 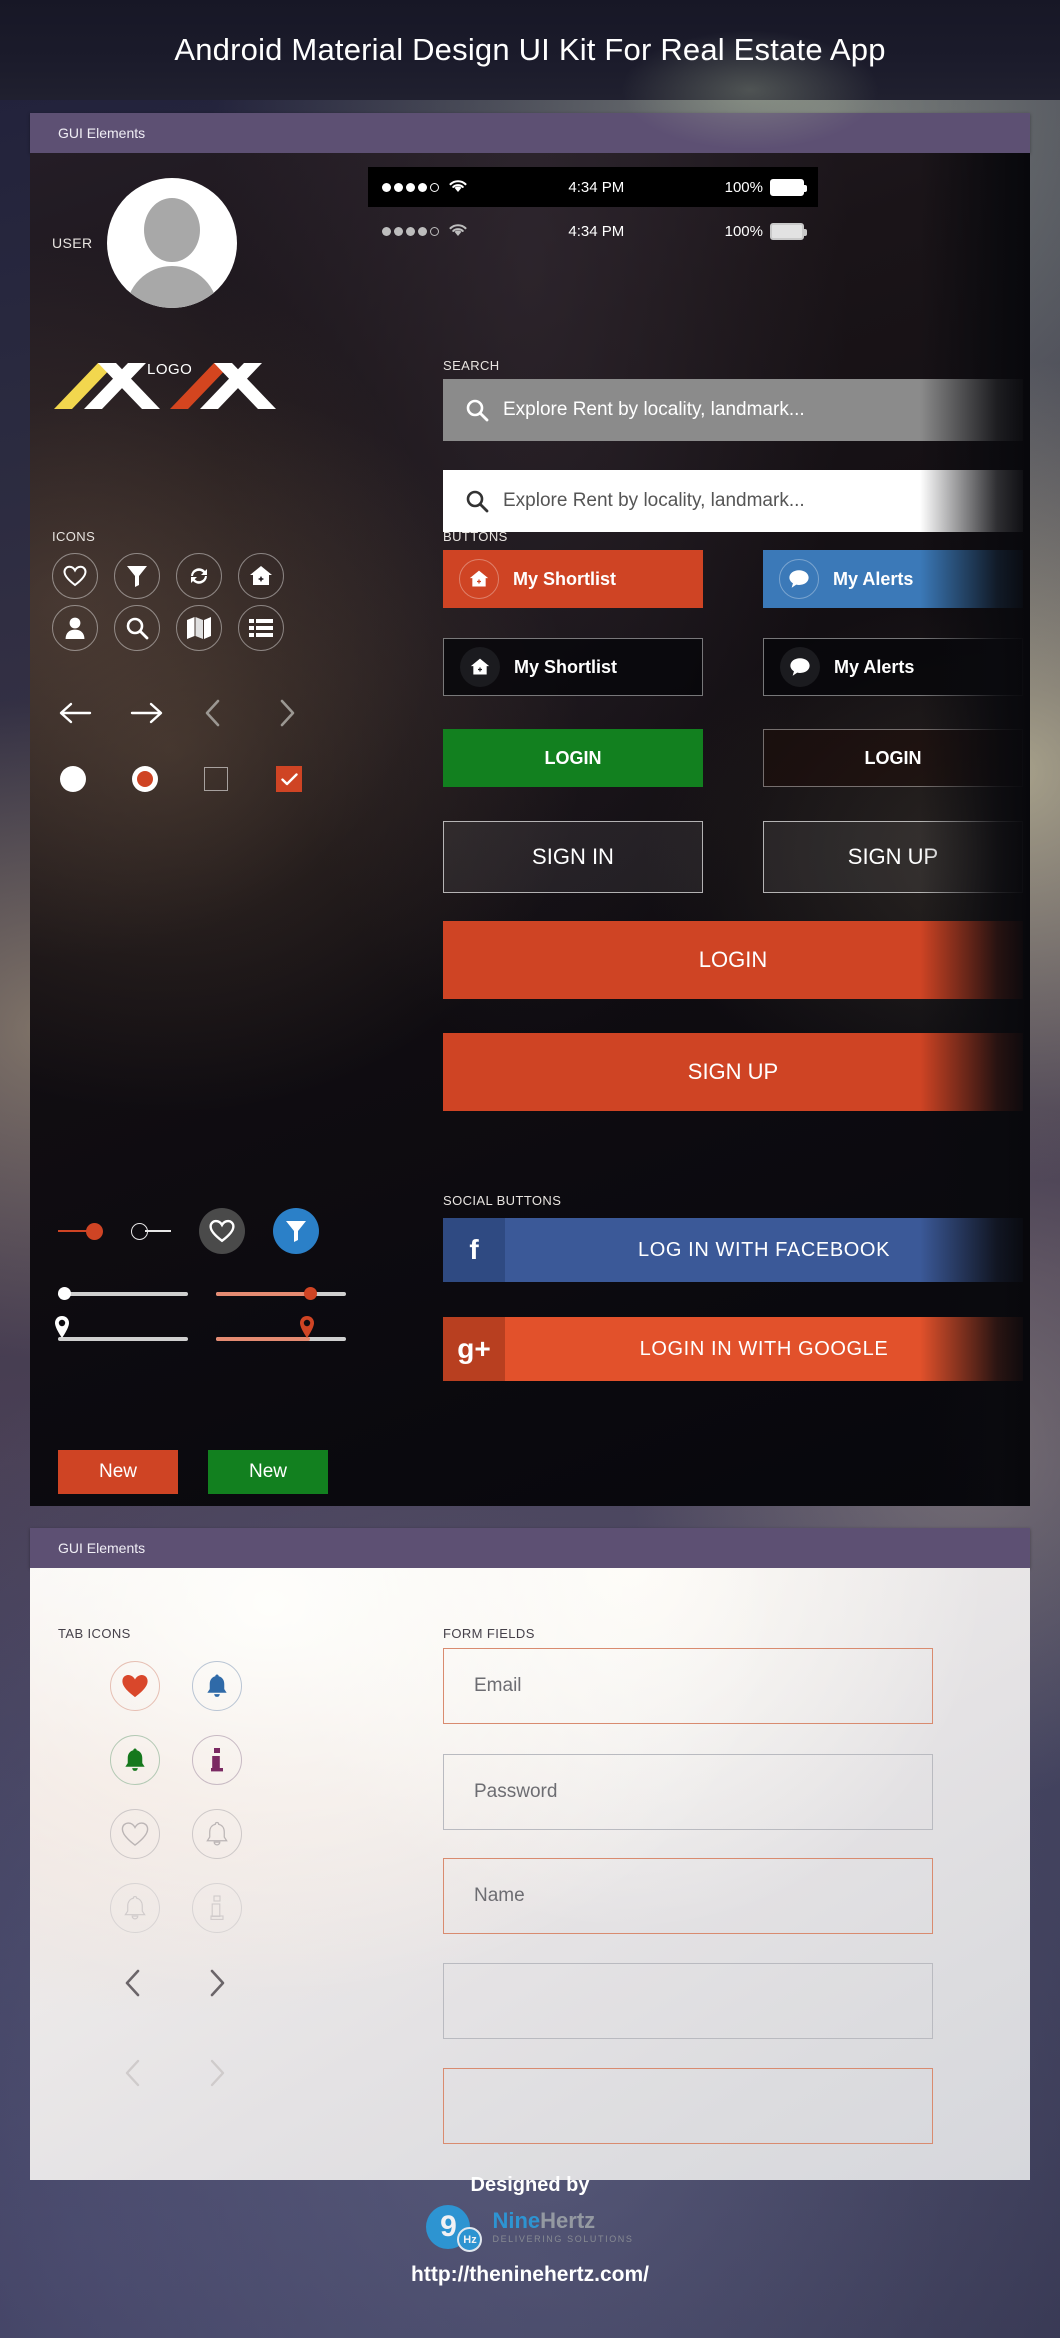 What do you see at coordinates (281, 1329) in the screenshot?
I see `slider-orange-pin` at bounding box center [281, 1329].